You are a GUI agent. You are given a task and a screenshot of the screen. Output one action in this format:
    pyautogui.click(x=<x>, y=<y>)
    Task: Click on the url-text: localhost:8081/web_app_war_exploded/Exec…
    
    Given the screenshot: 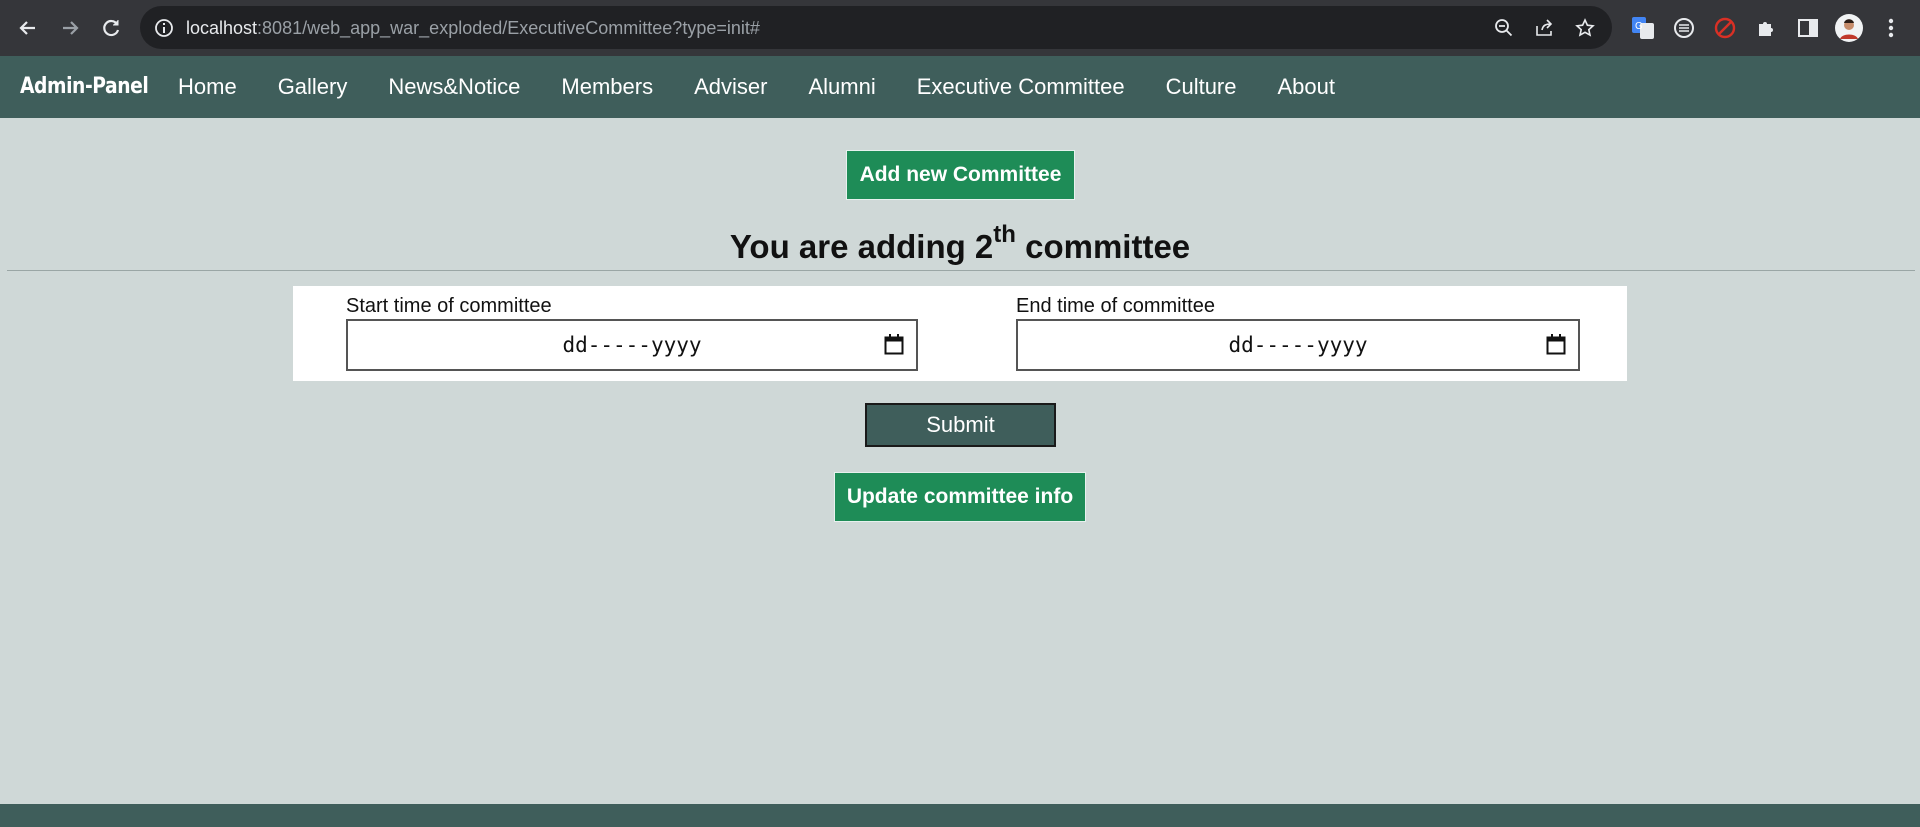 What is the action you would take?
    pyautogui.click(x=473, y=28)
    